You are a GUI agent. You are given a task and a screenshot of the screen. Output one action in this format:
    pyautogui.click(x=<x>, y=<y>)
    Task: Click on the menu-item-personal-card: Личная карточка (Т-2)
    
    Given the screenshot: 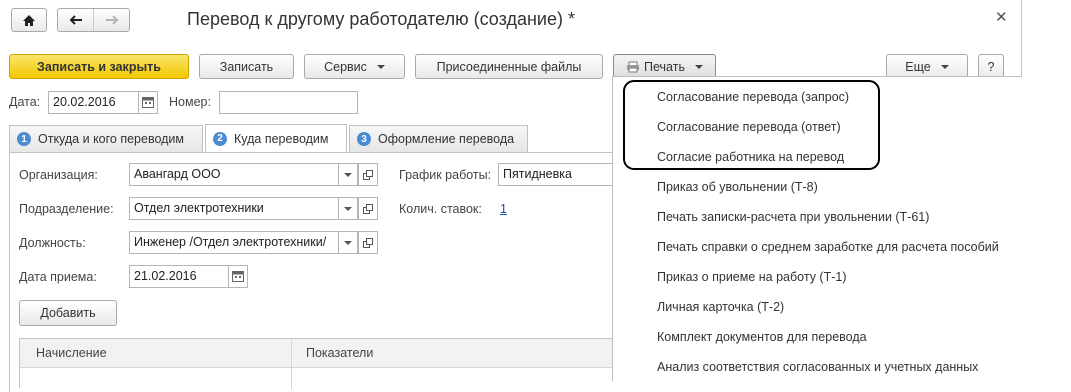 What is the action you would take?
    pyautogui.click(x=720, y=307)
    